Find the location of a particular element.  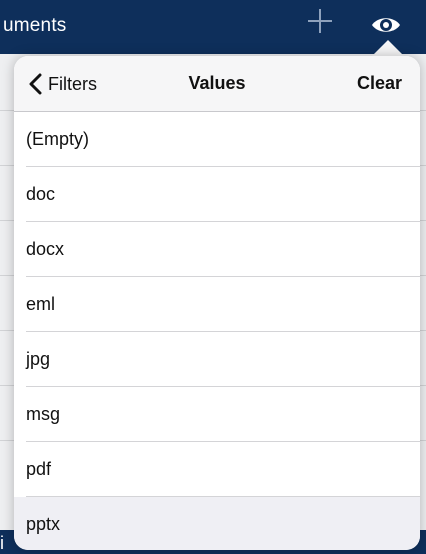

value-item-pptx: pptx is located at coordinates (217, 523).